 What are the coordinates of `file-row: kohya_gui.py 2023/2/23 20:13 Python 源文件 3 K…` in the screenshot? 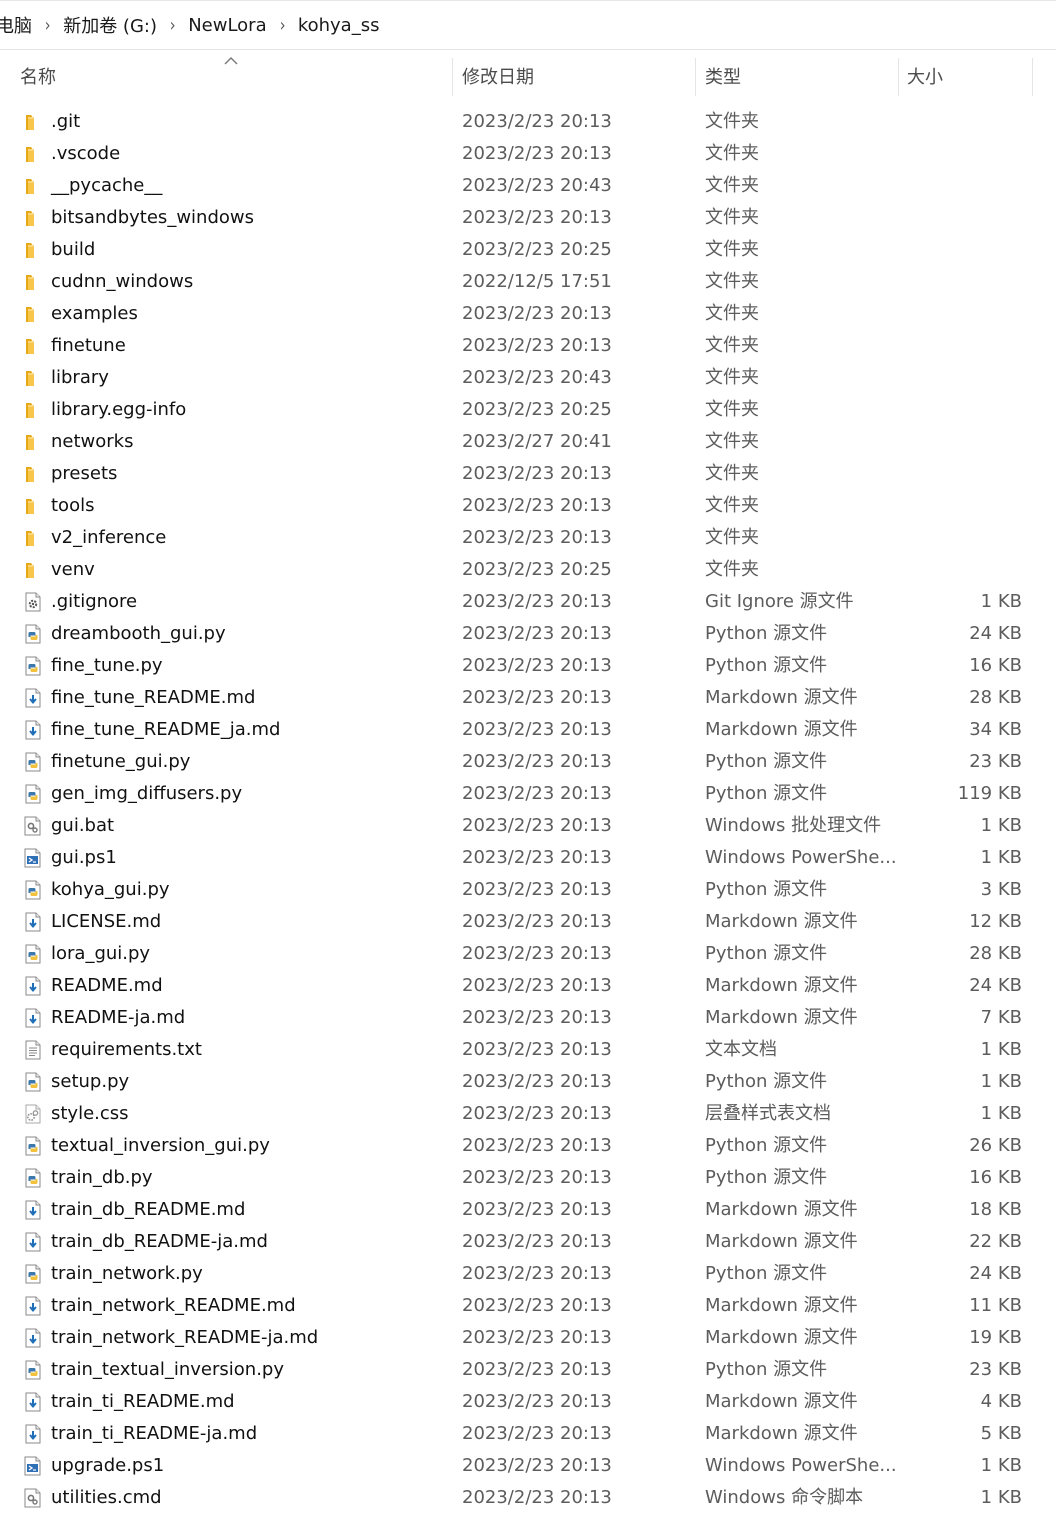 It's located at (528, 890).